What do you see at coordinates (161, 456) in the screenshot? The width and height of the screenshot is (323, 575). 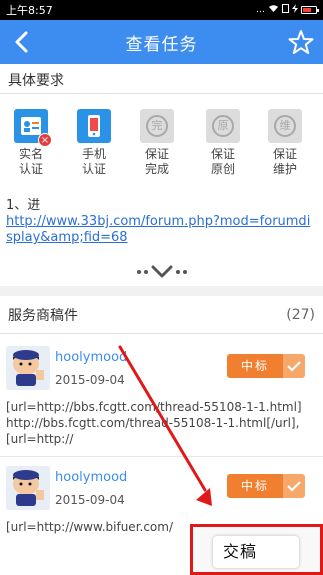 I see `divider` at bounding box center [161, 456].